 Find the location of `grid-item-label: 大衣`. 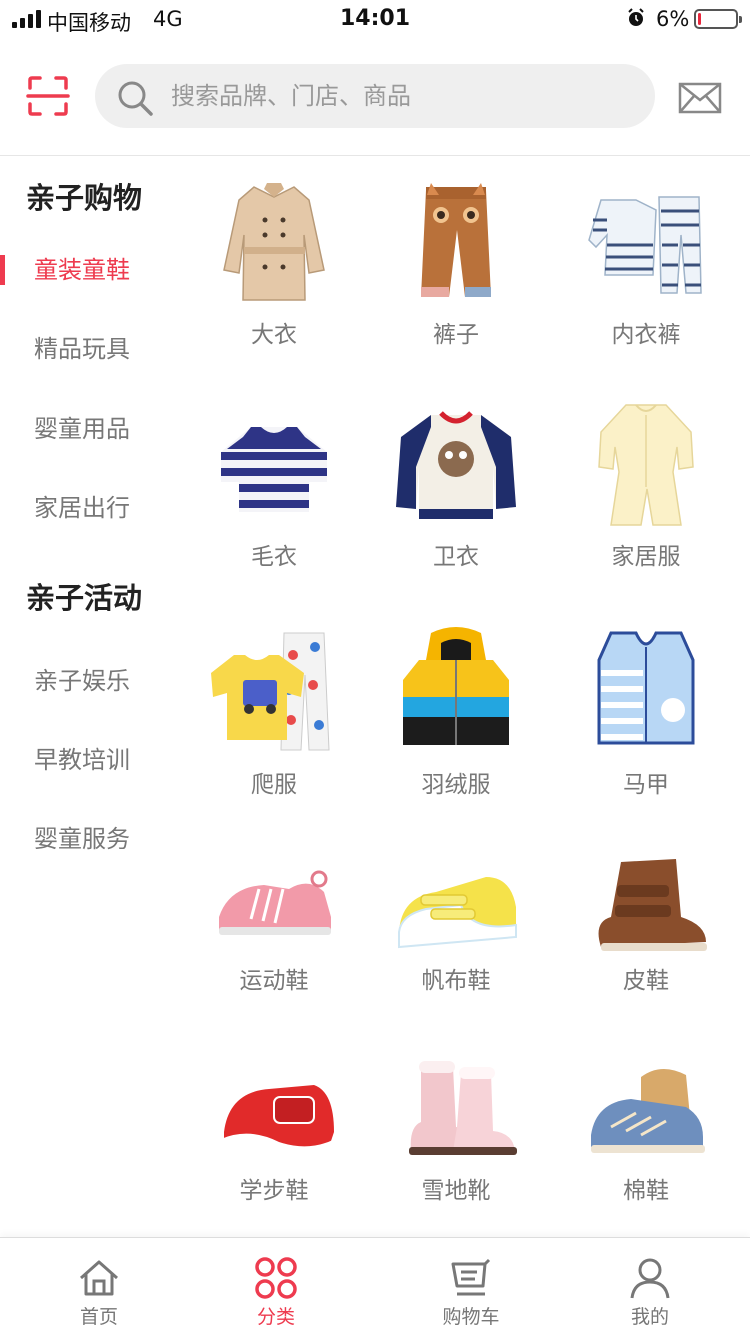

grid-item-label: 大衣 is located at coordinates (274, 335).